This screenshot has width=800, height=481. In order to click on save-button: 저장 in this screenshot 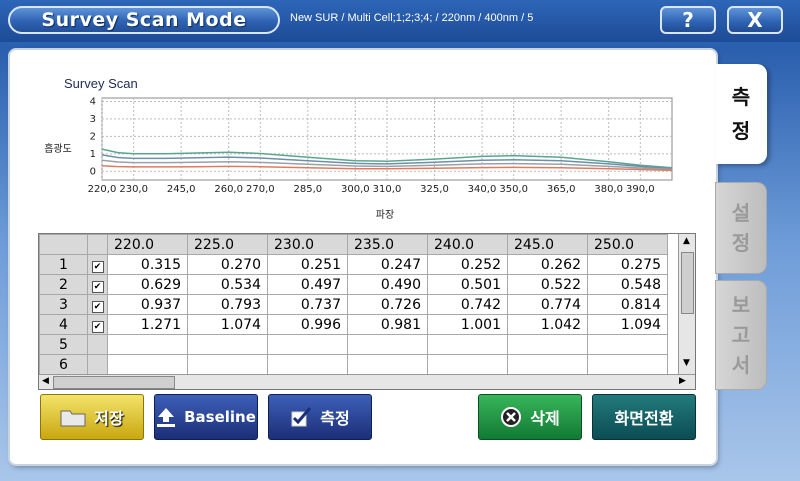, I will do `click(92, 417)`.